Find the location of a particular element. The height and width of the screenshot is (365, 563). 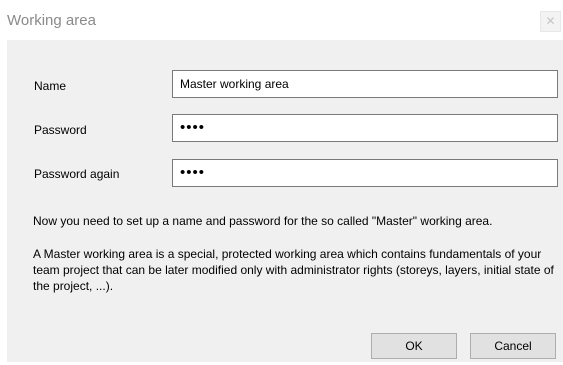

name-field: Master working area is located at coordinates (365, 84).